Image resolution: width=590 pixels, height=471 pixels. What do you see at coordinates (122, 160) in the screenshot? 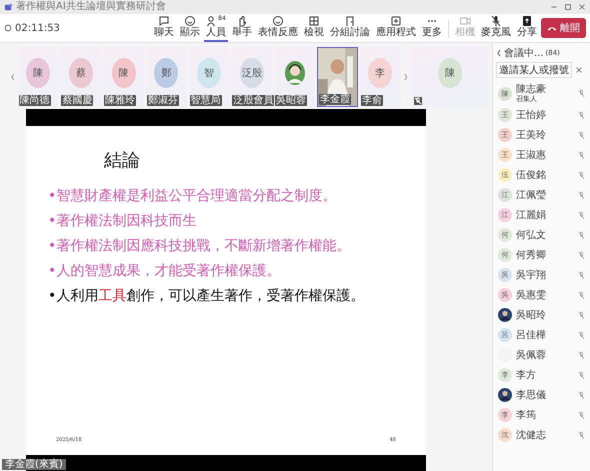
I see `slide-title: 結論` at bounding box center [122, 160].